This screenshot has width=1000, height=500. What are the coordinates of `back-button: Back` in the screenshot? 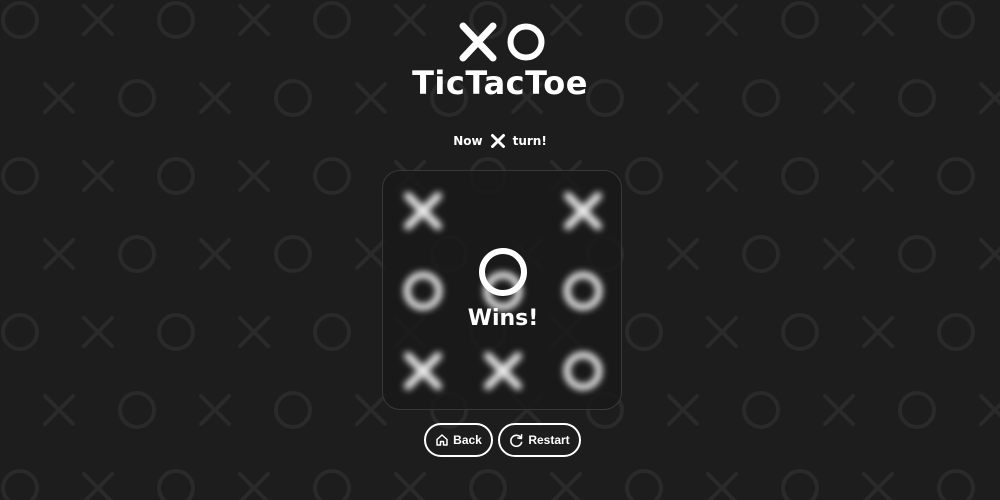 It's located at (458, 440).